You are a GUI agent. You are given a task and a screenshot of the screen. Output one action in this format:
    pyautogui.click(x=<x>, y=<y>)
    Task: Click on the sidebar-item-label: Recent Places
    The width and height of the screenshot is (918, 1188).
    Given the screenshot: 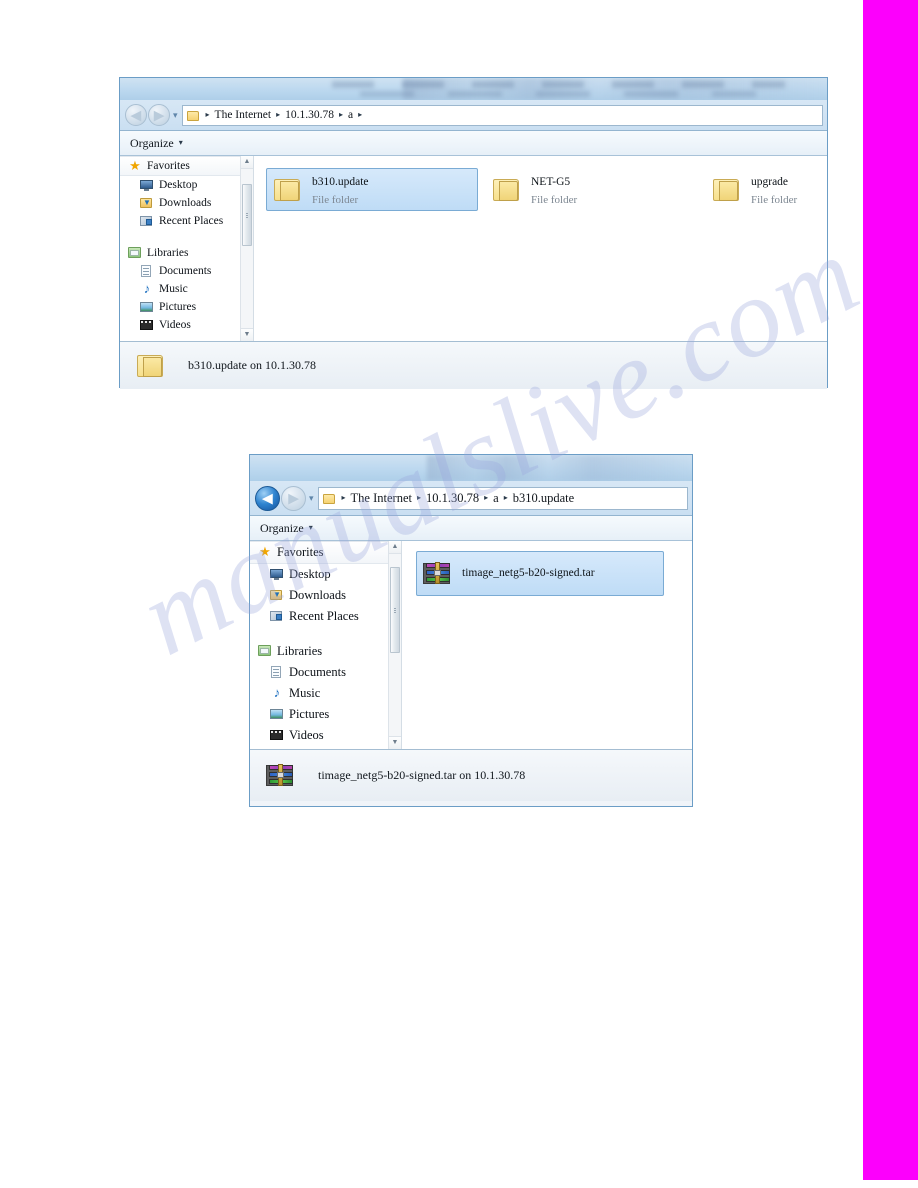 What is the action you would take?
    pyautogui.click(x=191, y=221)
    